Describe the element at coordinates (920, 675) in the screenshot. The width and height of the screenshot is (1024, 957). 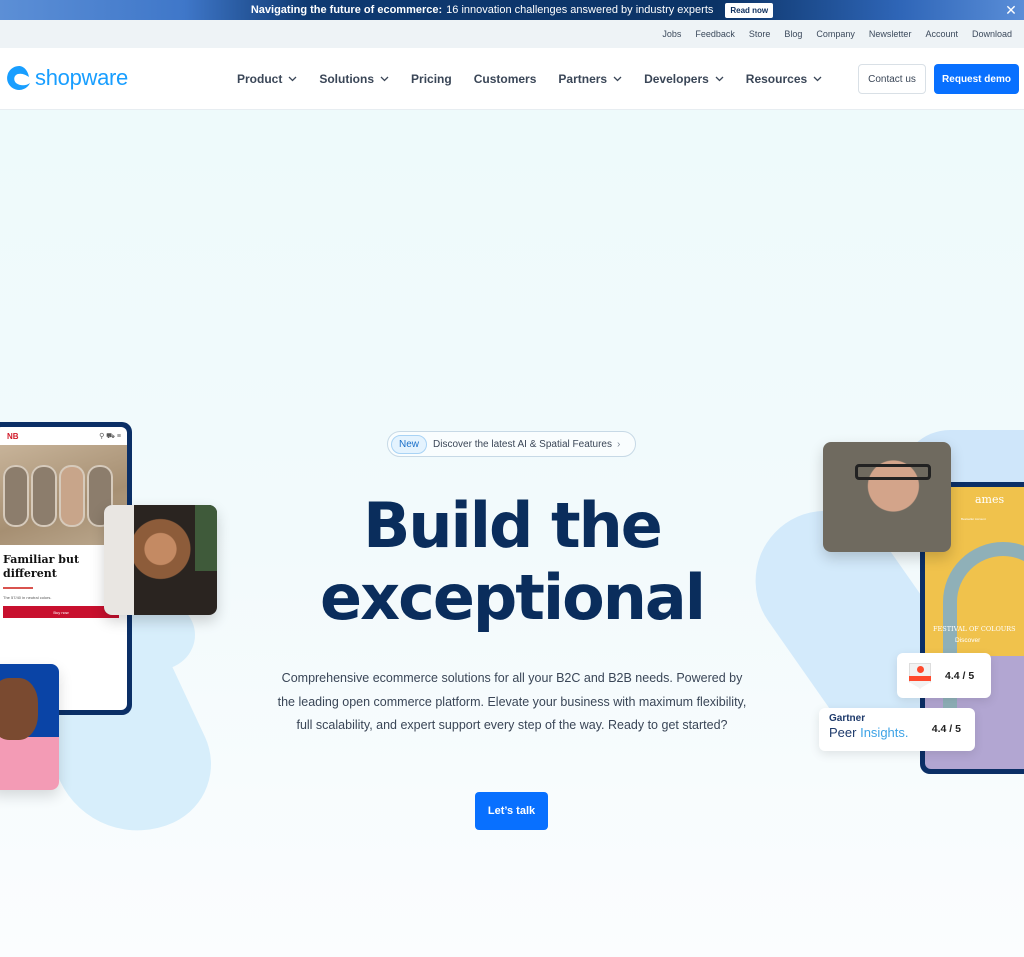
I see `g2-leader-badge-icon` at that location.